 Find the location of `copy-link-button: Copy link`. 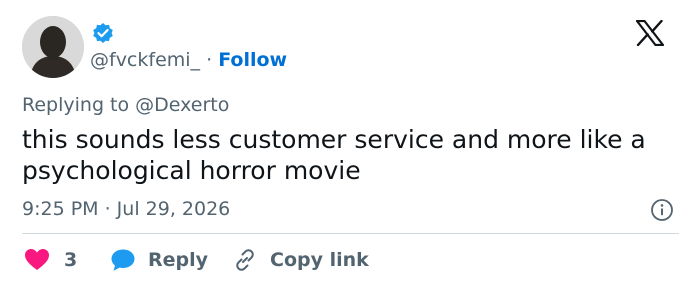

copy-link-button: Copy link is located at coordinates (300, 260).